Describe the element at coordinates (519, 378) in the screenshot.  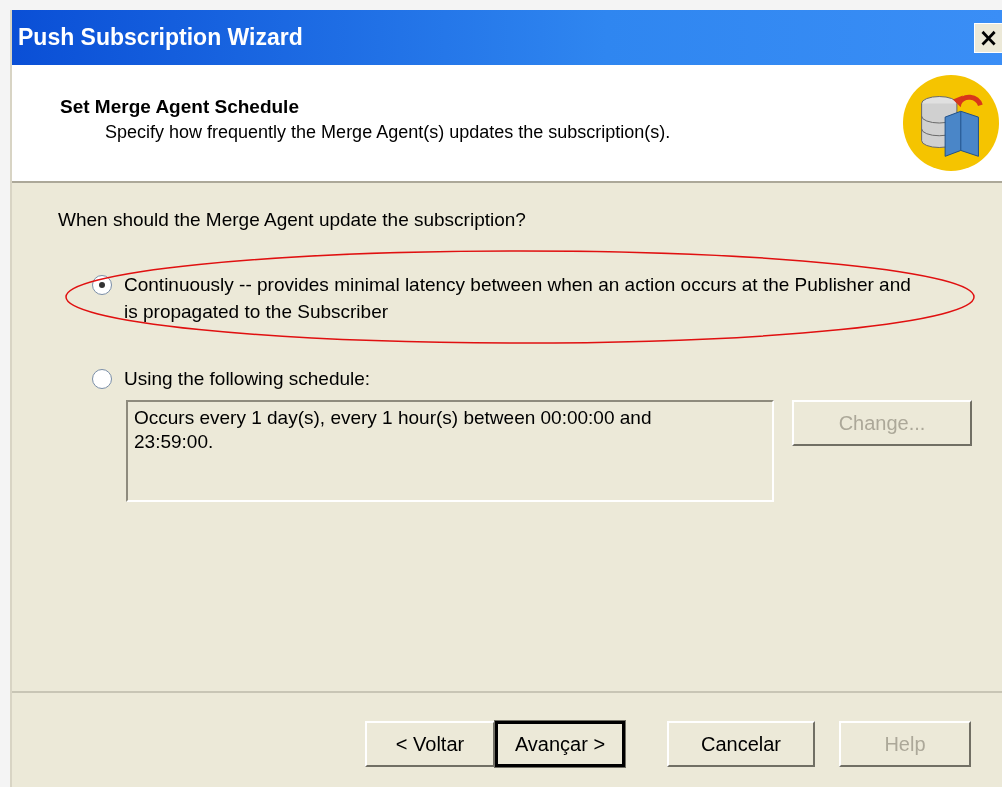
I see `option-label: Using the following schedule:` at that location.